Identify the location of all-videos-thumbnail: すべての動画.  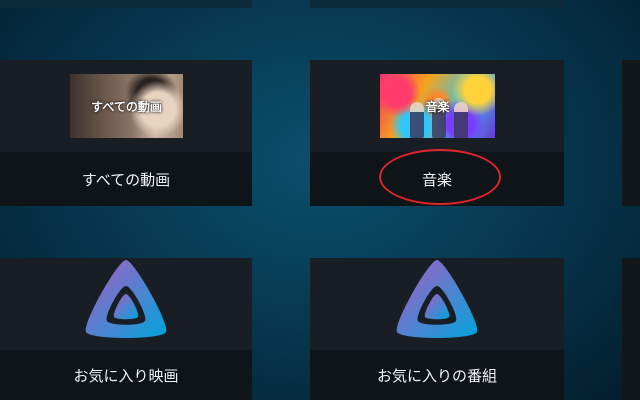
(126, 106).